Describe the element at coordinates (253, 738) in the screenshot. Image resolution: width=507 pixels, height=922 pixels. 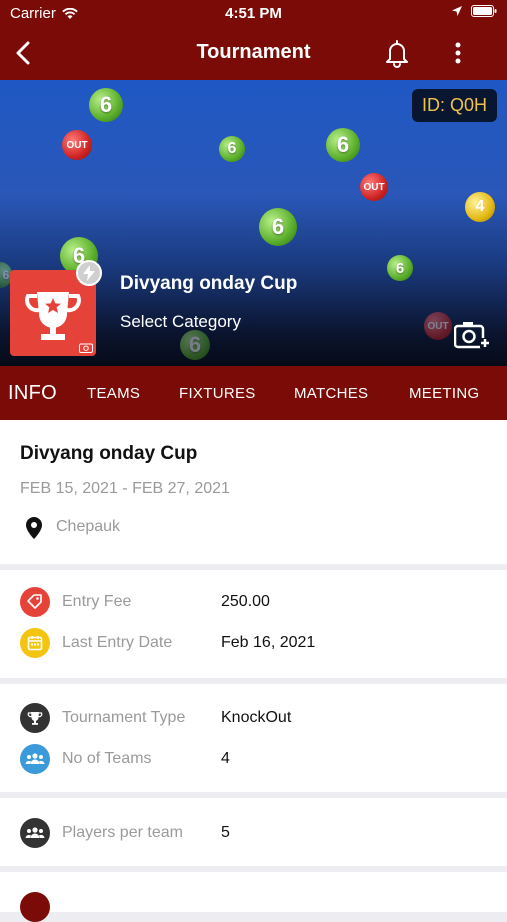
I see `tournament-format-card: Tournament Type KnockOut No of Teams 4` at that location.